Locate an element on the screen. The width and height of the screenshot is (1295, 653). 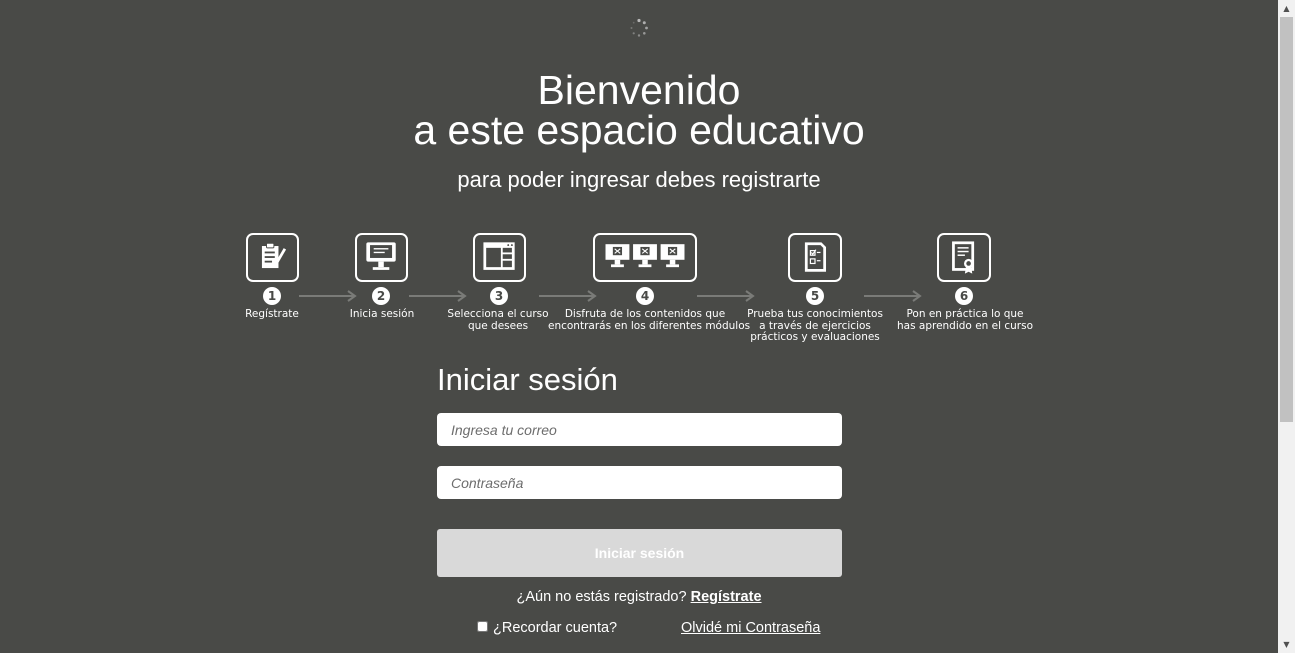
register-link: Regístrate is located at coordinates (726, 597).